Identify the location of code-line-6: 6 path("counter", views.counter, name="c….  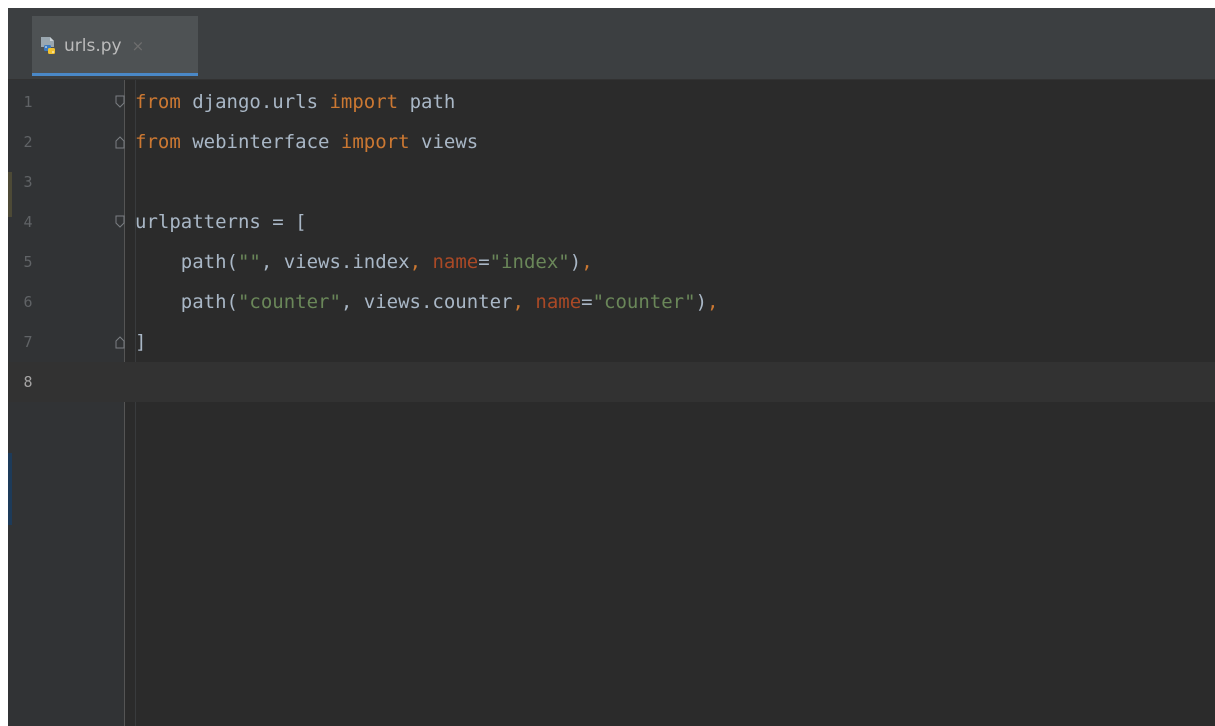
(611, 302).